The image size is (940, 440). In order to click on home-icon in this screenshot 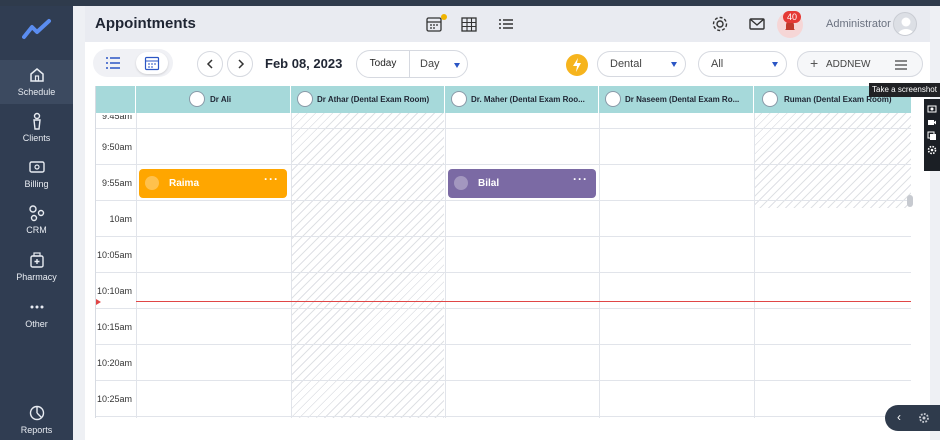, I will do `click(36, 75)`.